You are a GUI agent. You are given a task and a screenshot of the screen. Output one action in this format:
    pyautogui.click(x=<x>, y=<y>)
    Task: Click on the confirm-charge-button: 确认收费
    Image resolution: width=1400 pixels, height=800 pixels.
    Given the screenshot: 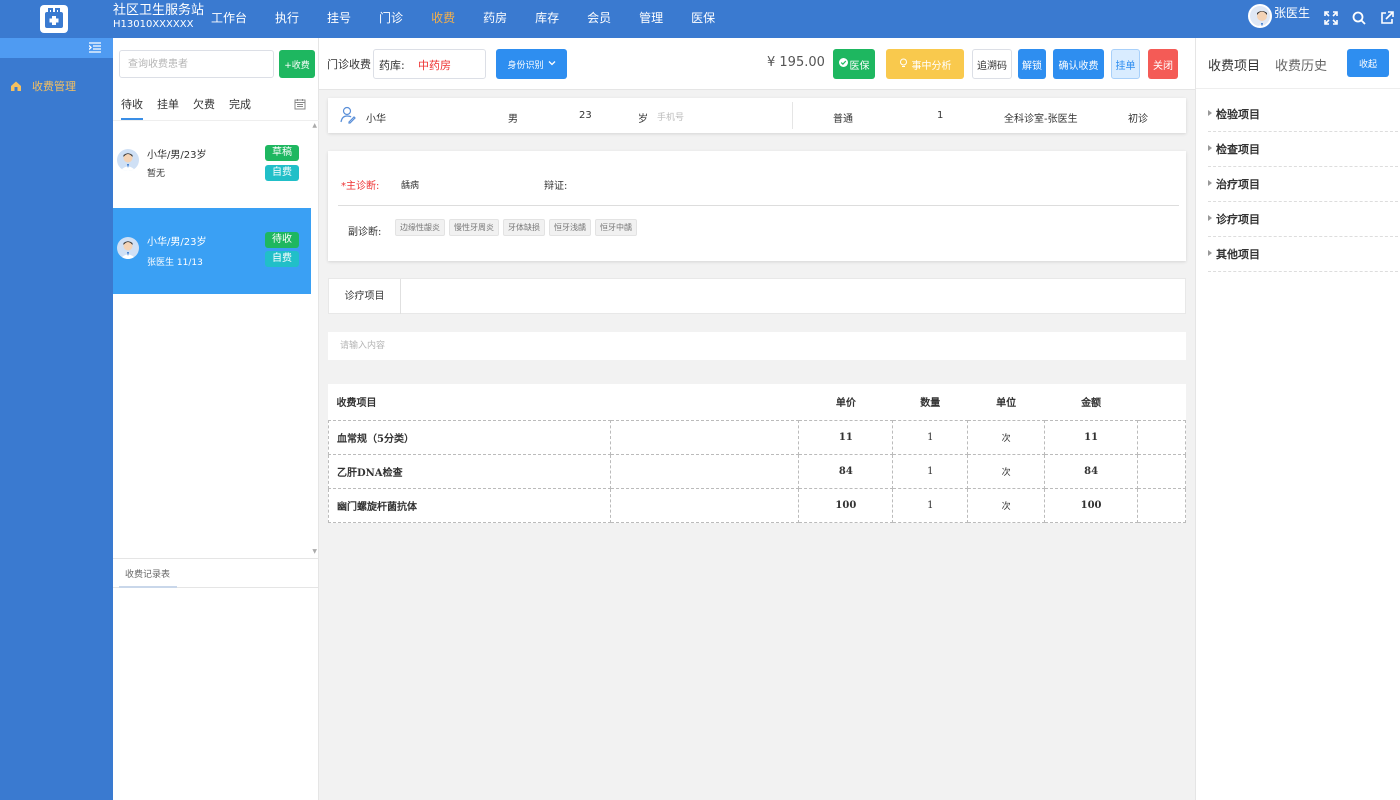 What is the action you would take?
    pyautogui.click(x=1078, y=64)
    